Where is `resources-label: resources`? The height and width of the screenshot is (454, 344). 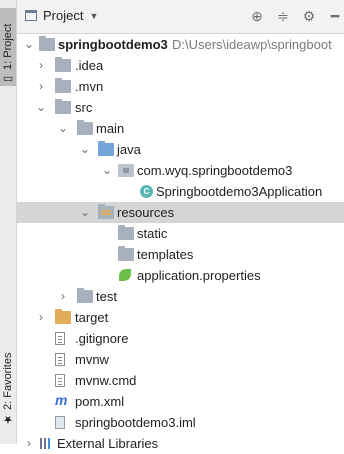 resources-label: resources is located at coordinates (146, 212).